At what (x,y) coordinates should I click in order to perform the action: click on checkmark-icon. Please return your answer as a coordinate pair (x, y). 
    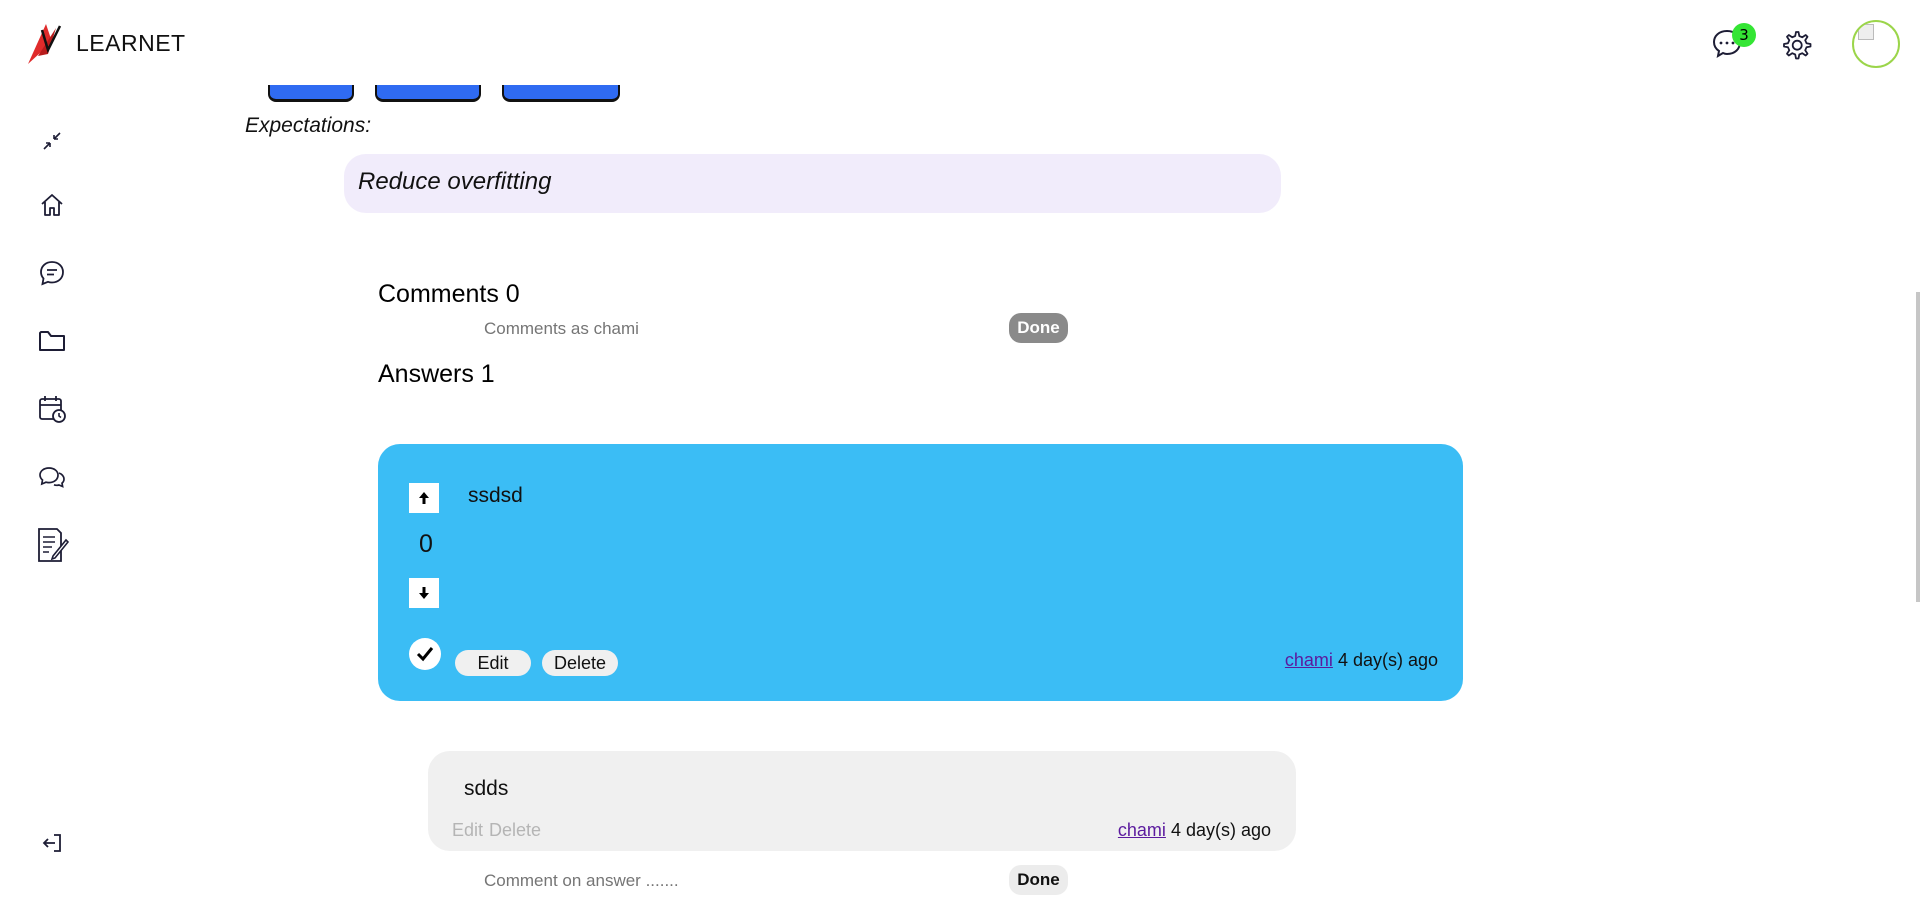
    Looking at the image, I should click on (425, 654).